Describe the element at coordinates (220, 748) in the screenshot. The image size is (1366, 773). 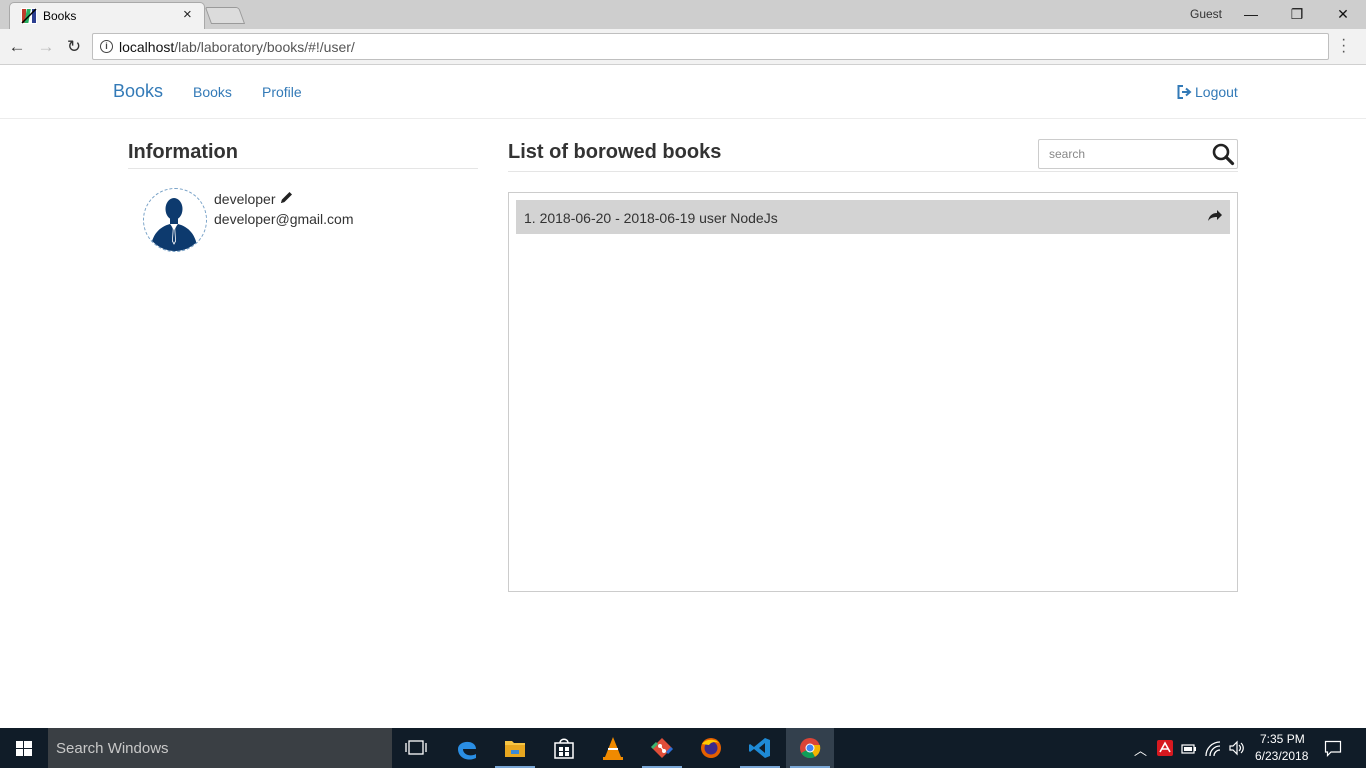
I see `taskbar-search: Search Windows` at that location.